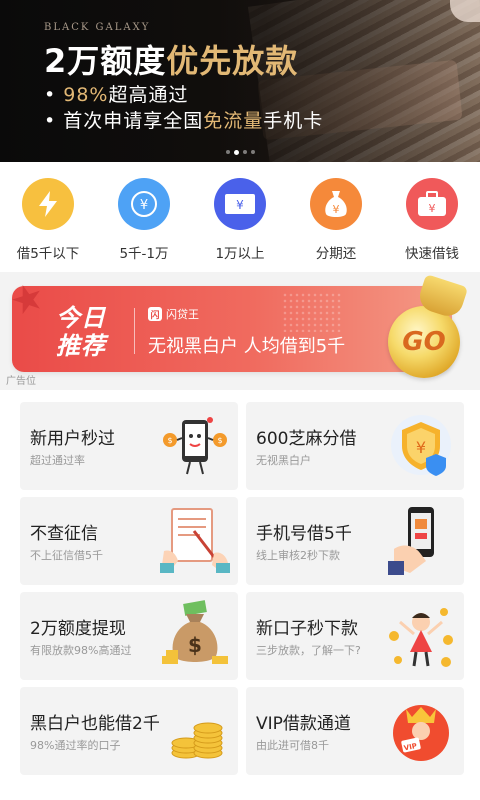 This screenshot has width=480, height=800. Describe the element at coordinates (195, 632) in the screenshot. I see `dollar-bag-icon: $` at that location.